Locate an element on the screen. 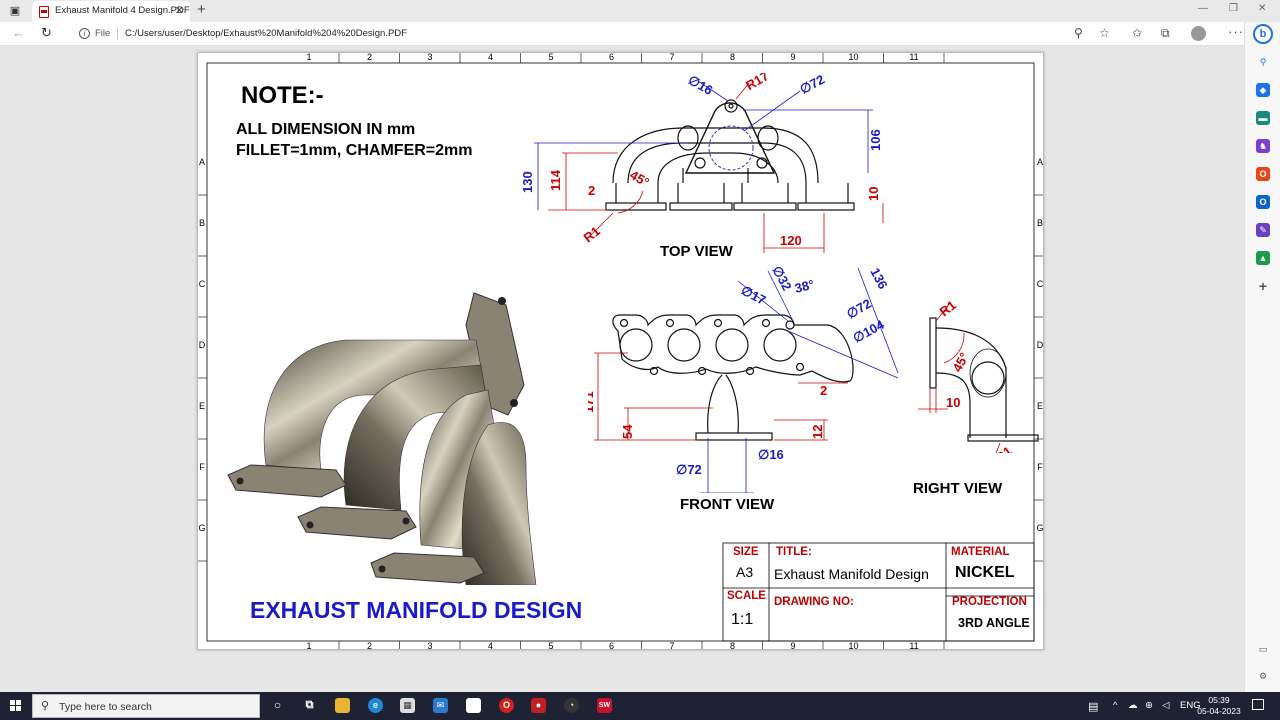 The image size is (1280, 720). dim-right-10: 10 is located at coordinates (953, 402).